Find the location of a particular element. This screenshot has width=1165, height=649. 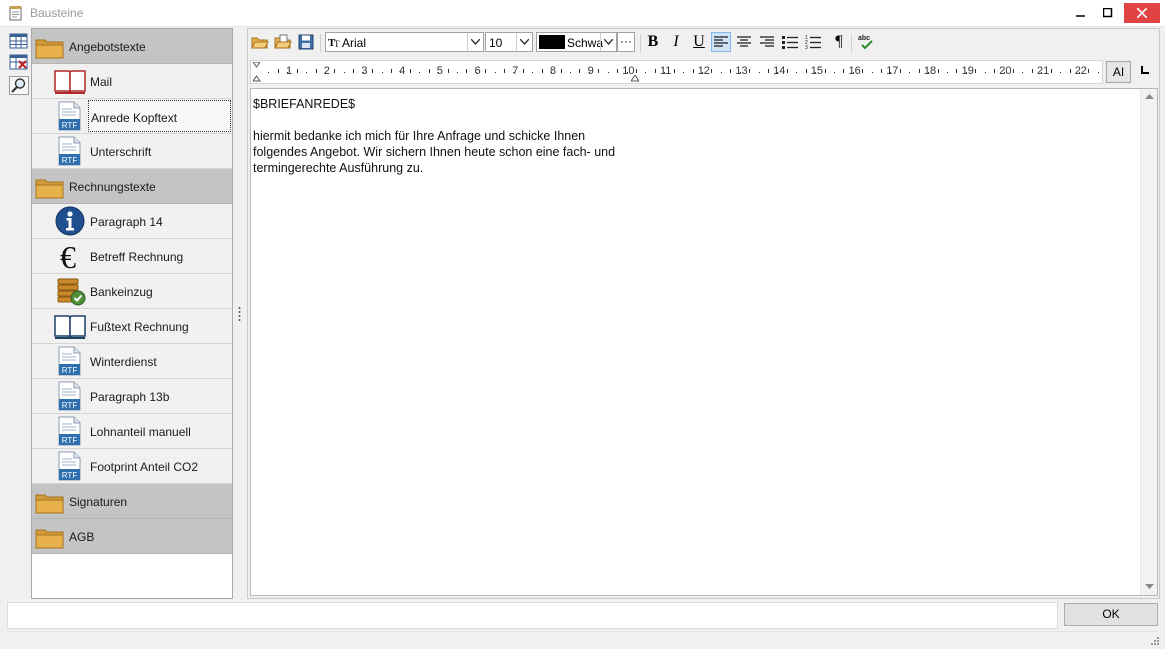

rtf-document-icon: RTF is located at coordinates (70, 361).